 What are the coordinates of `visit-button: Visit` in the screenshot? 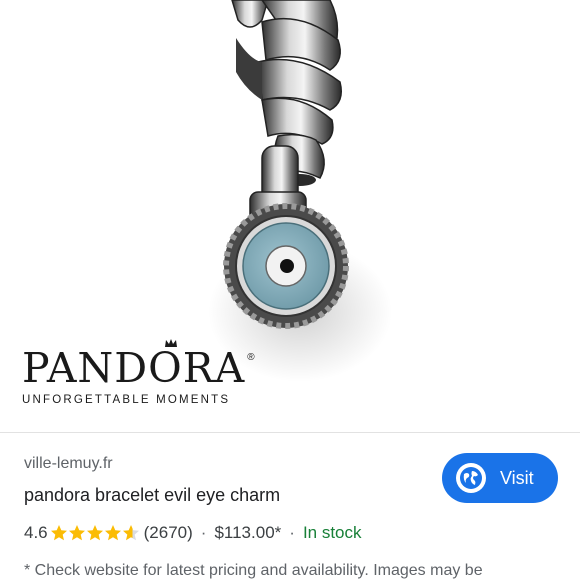 It's located at (500, 478).